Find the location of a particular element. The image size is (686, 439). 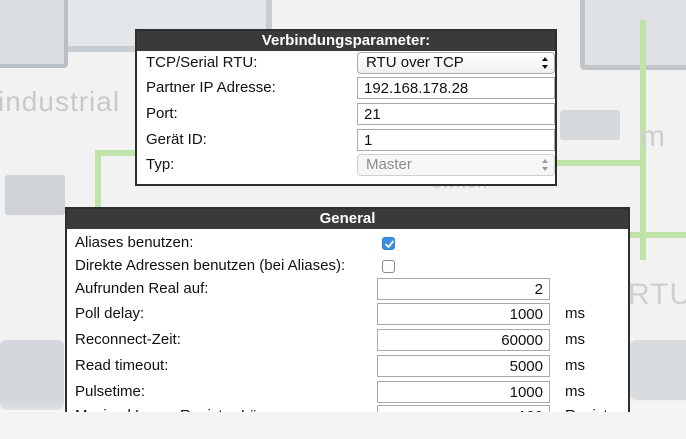

background-text-rtu: RTU is located at coordinates (657, 294).